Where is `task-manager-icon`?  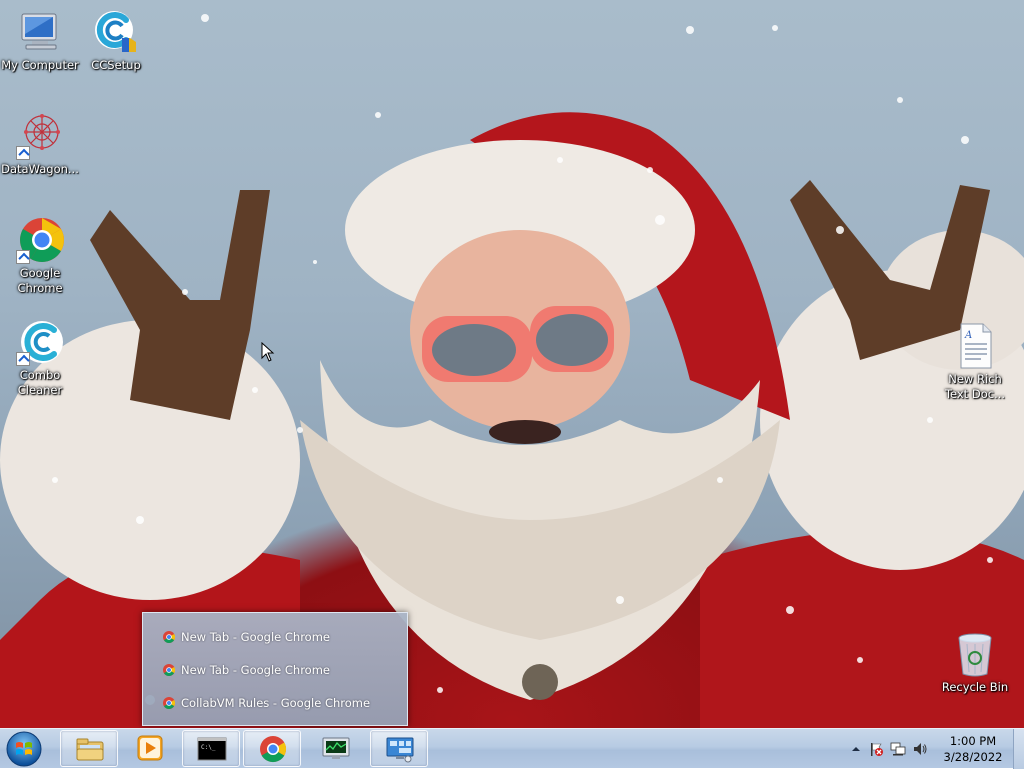
task-manager-icon is located at coordinates (336, 748).